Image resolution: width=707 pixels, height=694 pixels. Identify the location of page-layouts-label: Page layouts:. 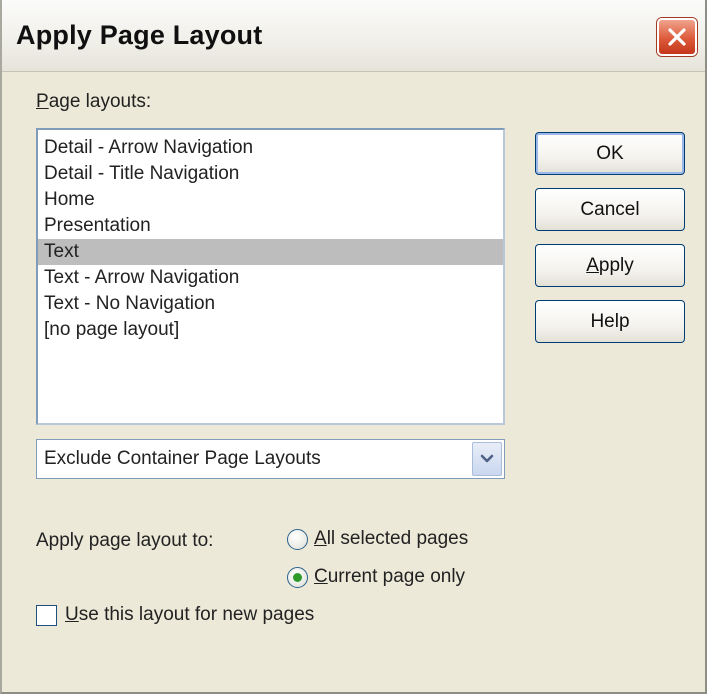
(93, 102).